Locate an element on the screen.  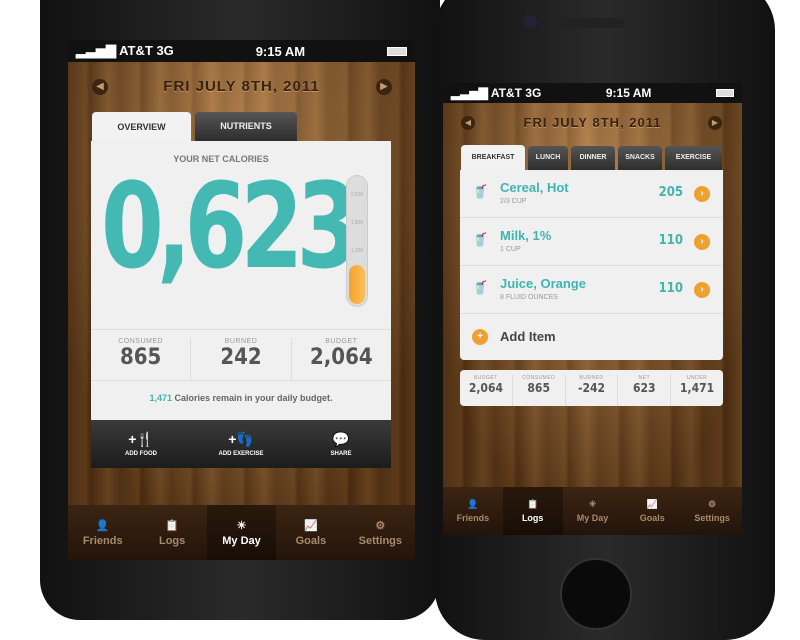
tab-breakfast: BREAKFAST is located at coordinates (493, 158).